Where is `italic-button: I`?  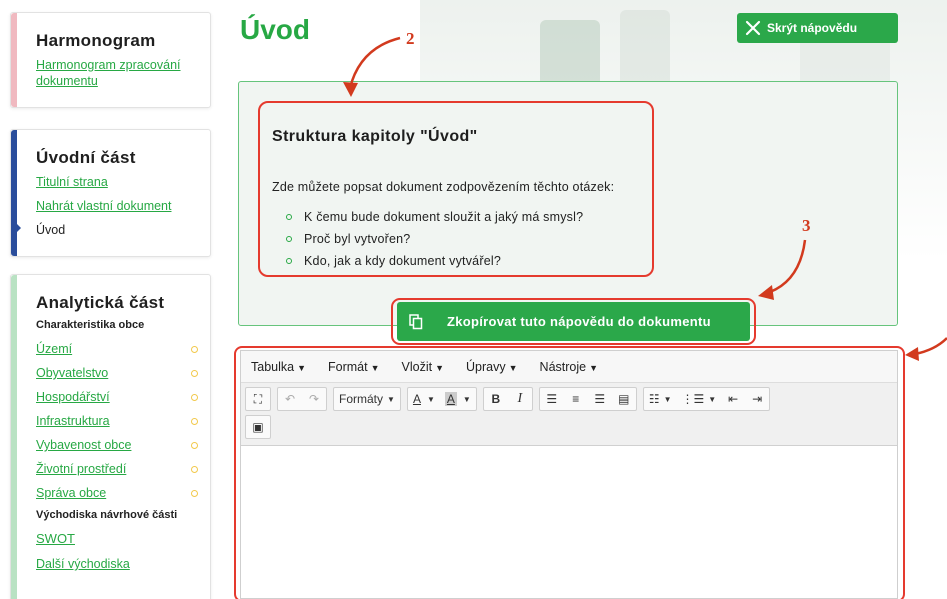
italic-button: I is located at coordinates (520, 399).